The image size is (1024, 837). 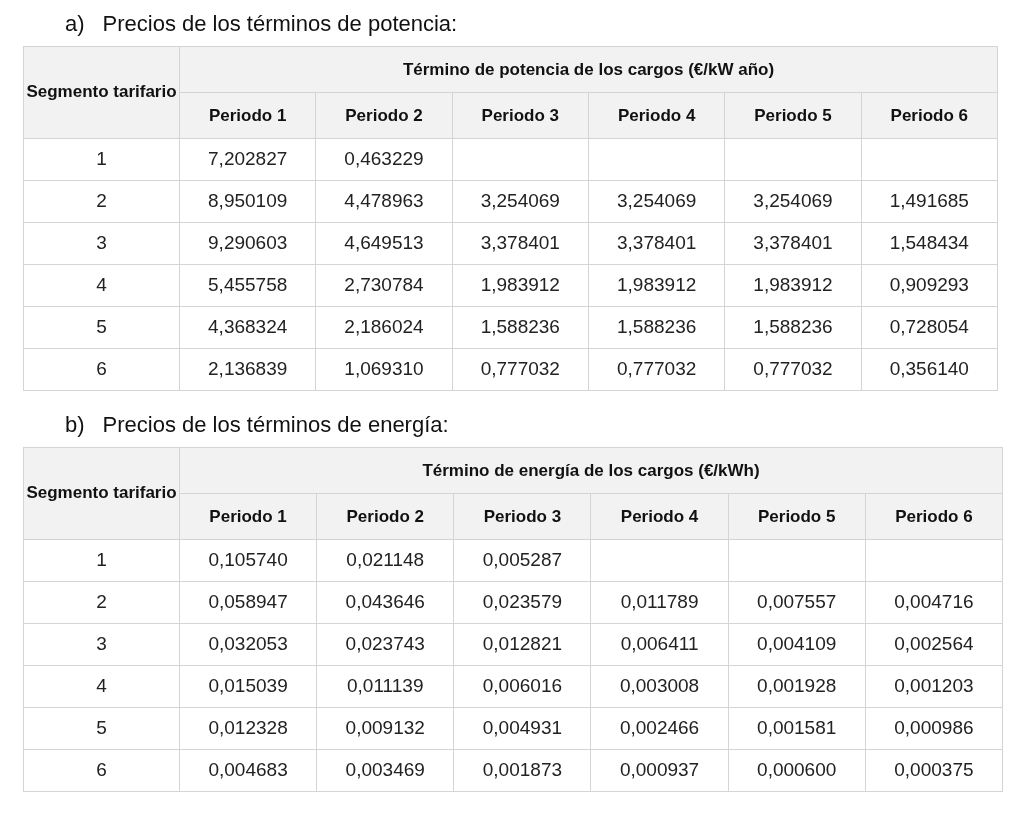 What do you see at coordinates (75, 23) in the screenshot?
I see `section-marker: a)` at bounding box center [75, 23].